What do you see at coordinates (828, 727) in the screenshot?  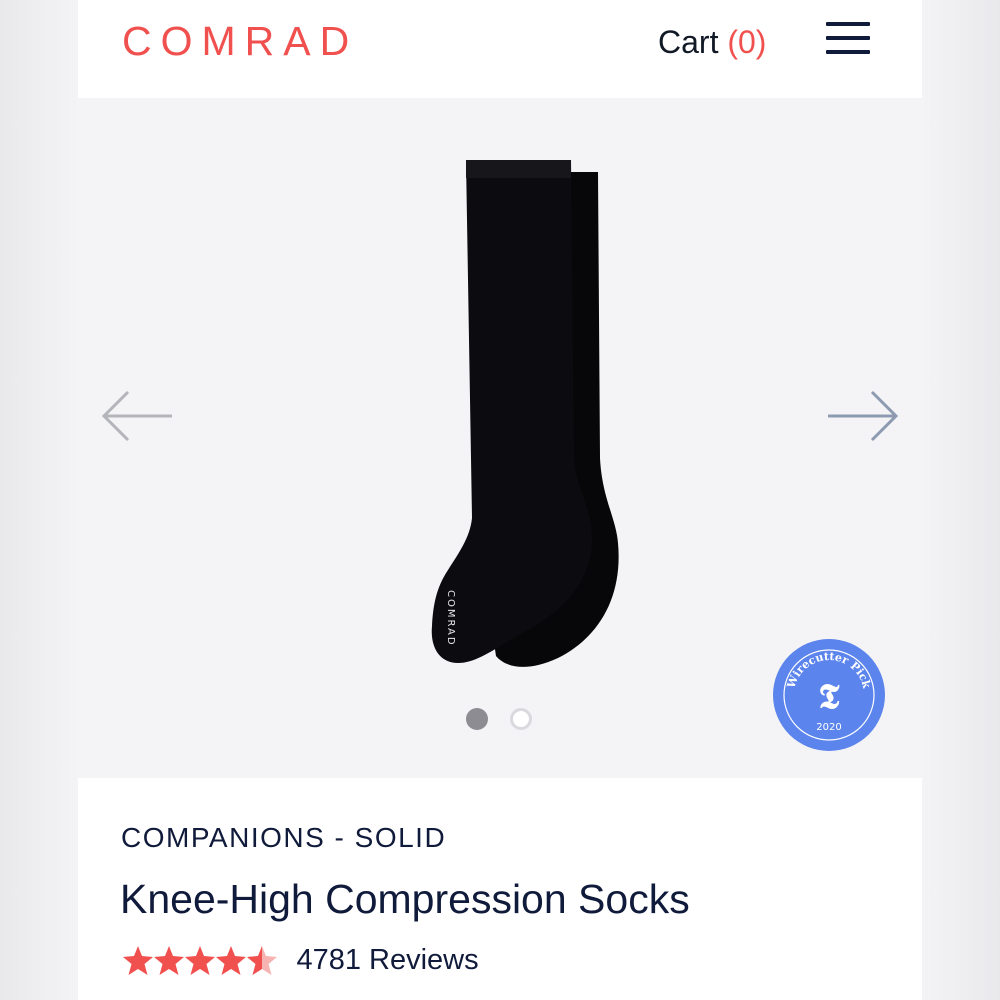 I see `badge-year-text: 2020` at bounding box center [828, 727].